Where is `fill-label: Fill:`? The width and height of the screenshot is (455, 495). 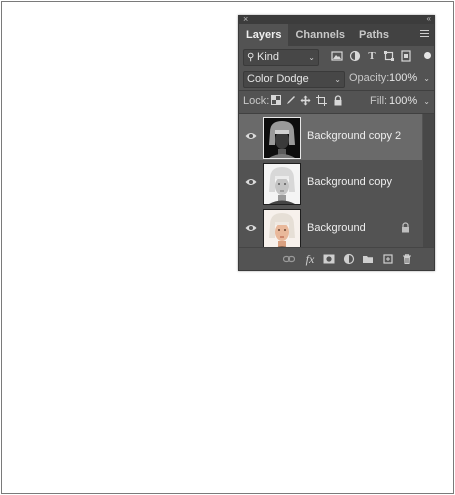 fill-label: Fill: is located at coordinates (379, 101).